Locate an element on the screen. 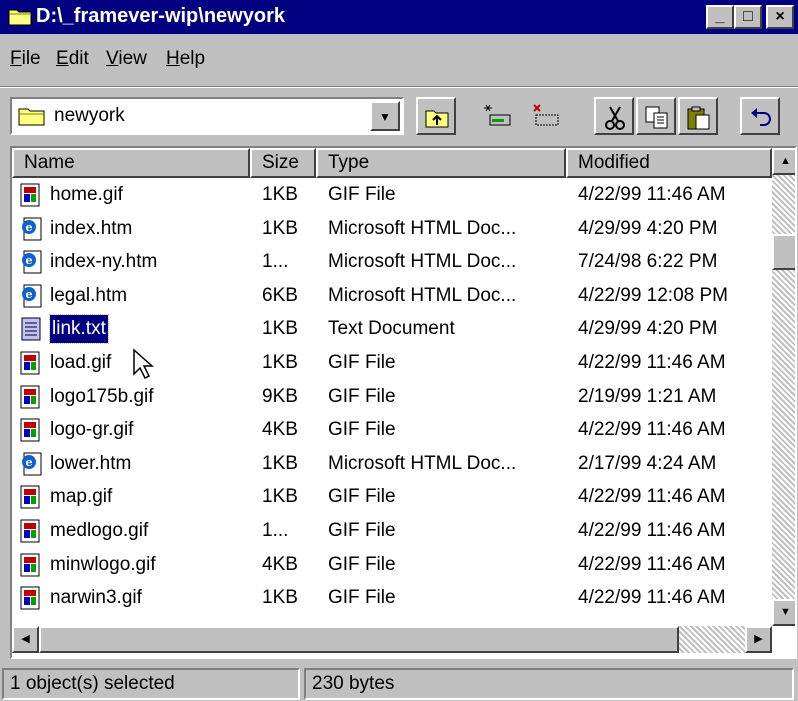 This screenshot has height=701, width=798. up-folder-button is located at coordinates (436, 116).